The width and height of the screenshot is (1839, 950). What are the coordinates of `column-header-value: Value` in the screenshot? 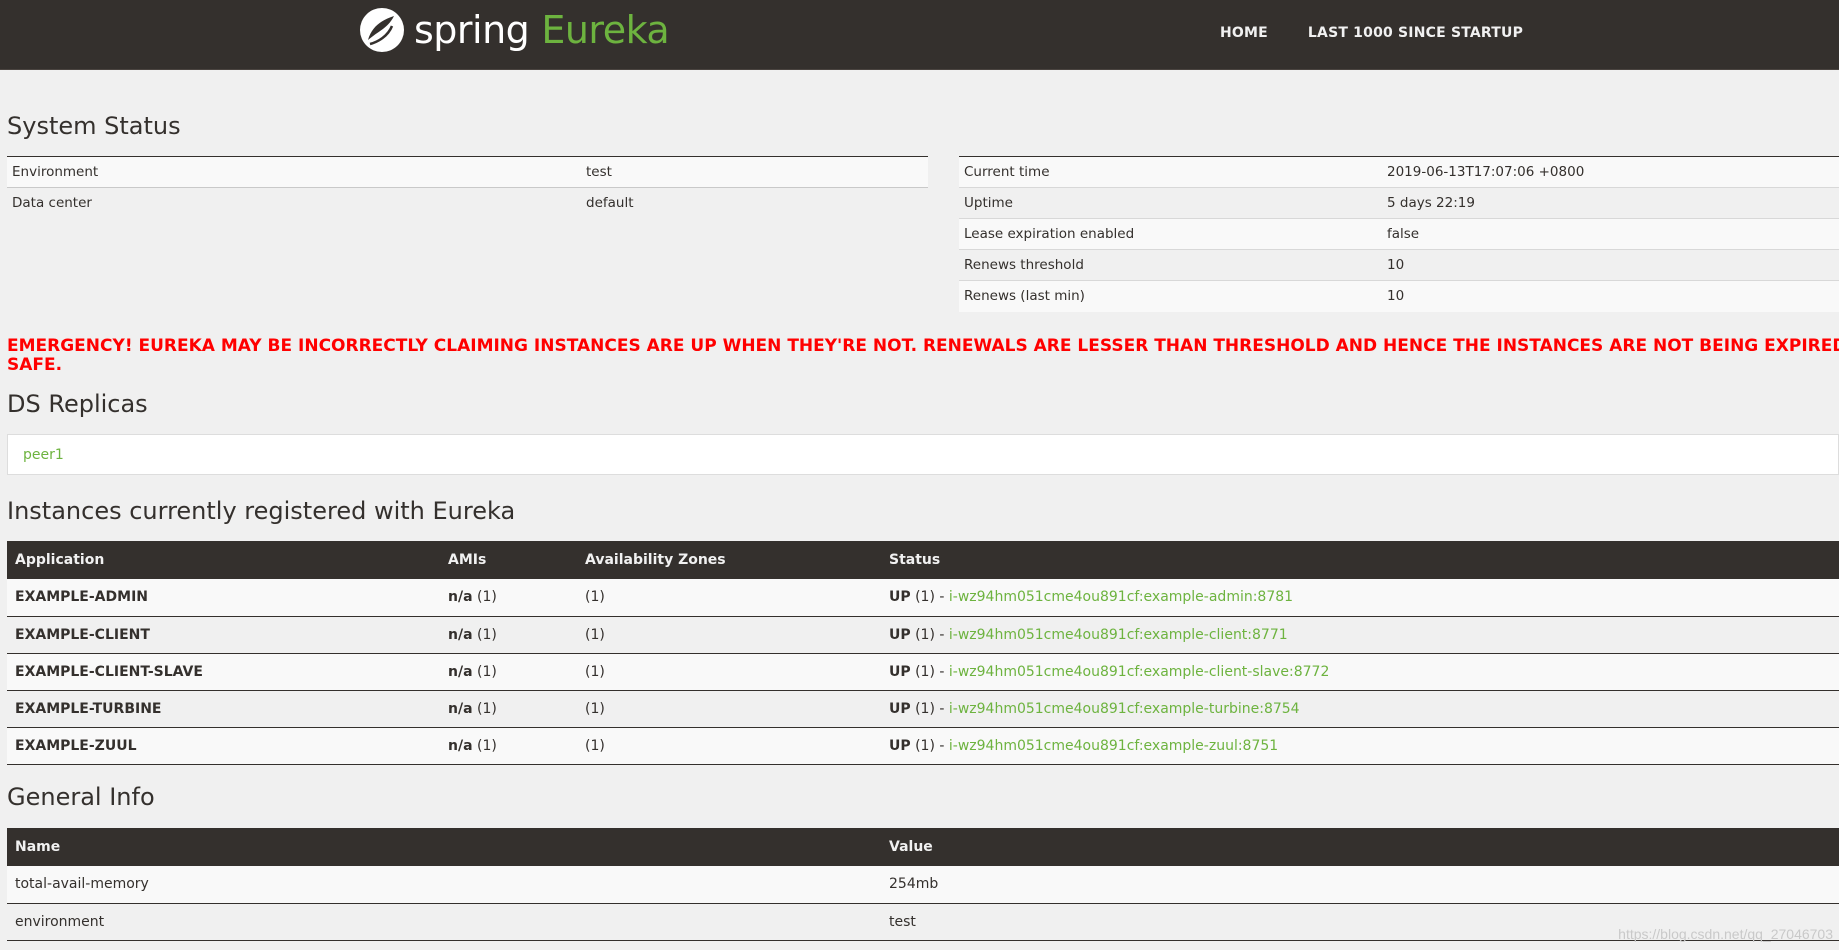 It's located at (1360, 847).